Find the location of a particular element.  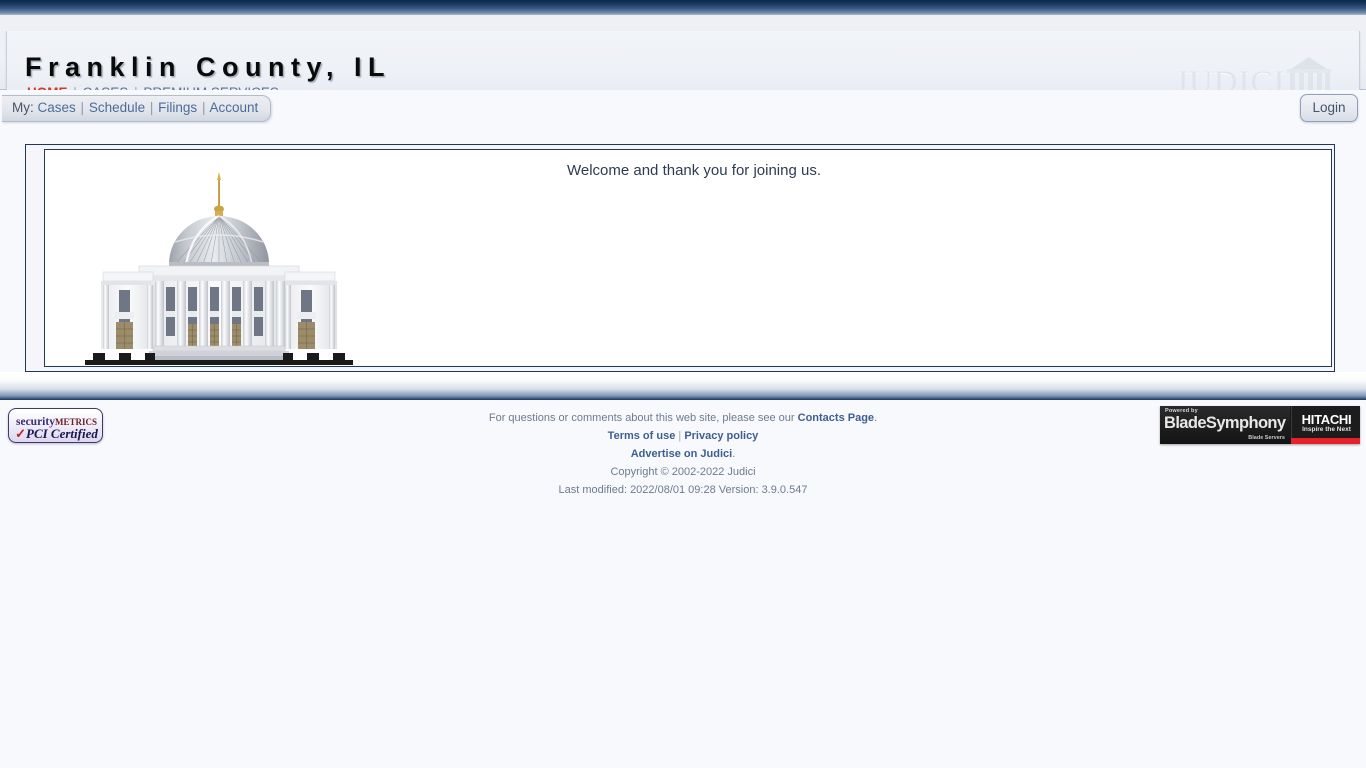

bladesymphony-label: BladeSymphony is located at coordinates (1225, 423).